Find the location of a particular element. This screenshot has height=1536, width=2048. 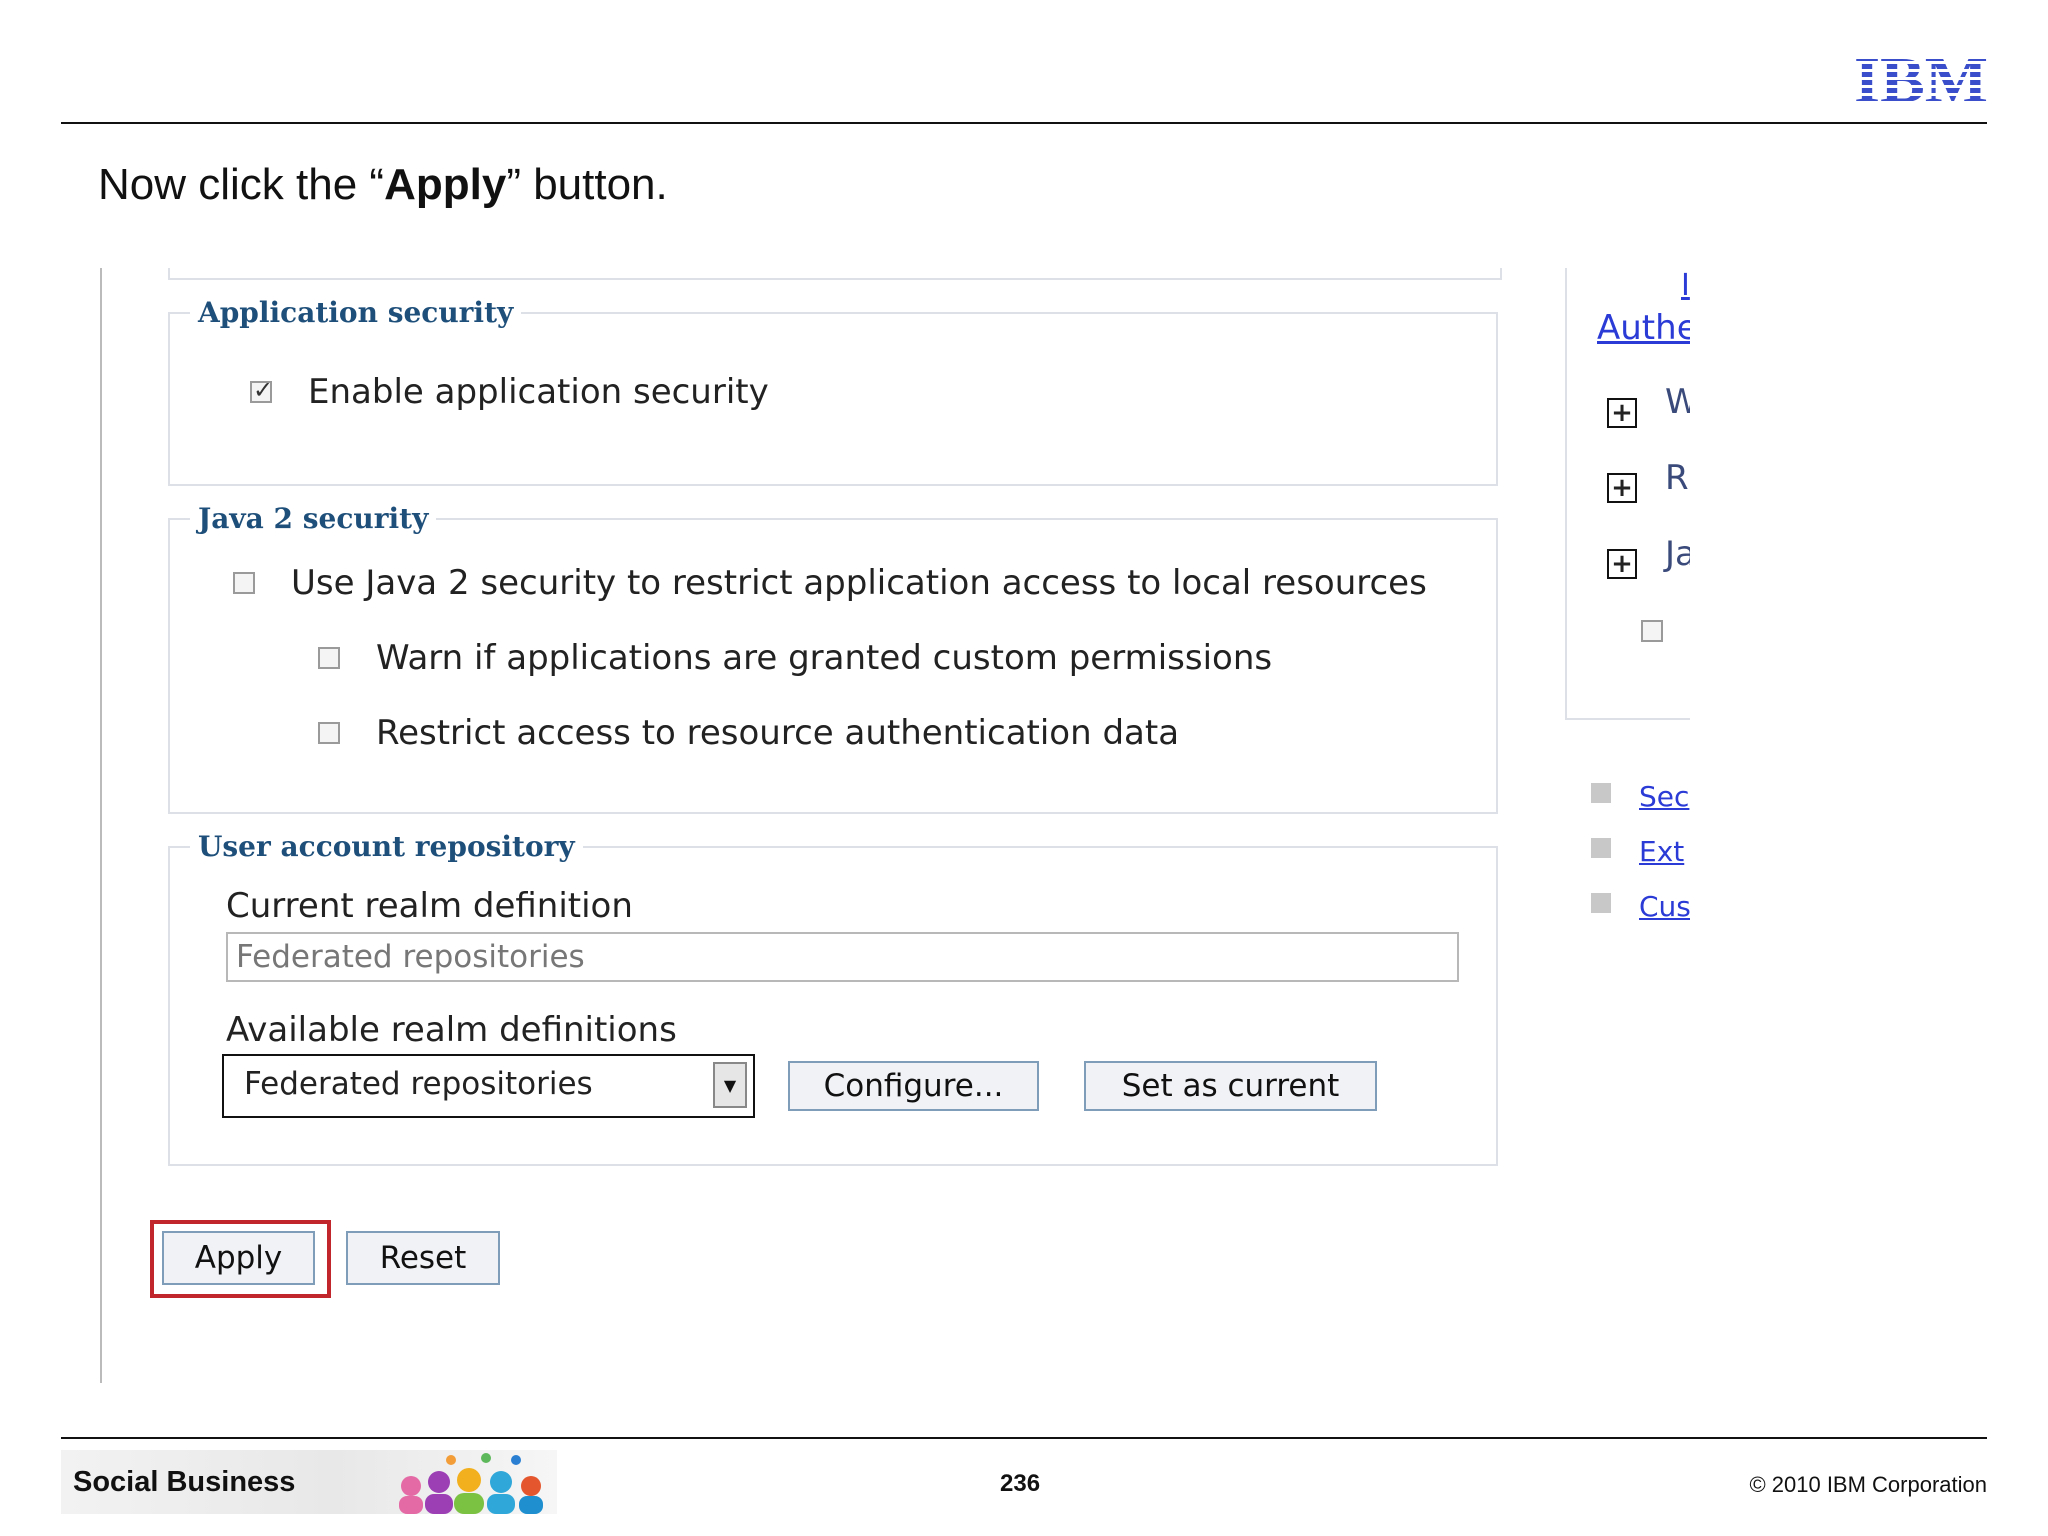

reset-button: Reset is located at coordinates (423, 1258).